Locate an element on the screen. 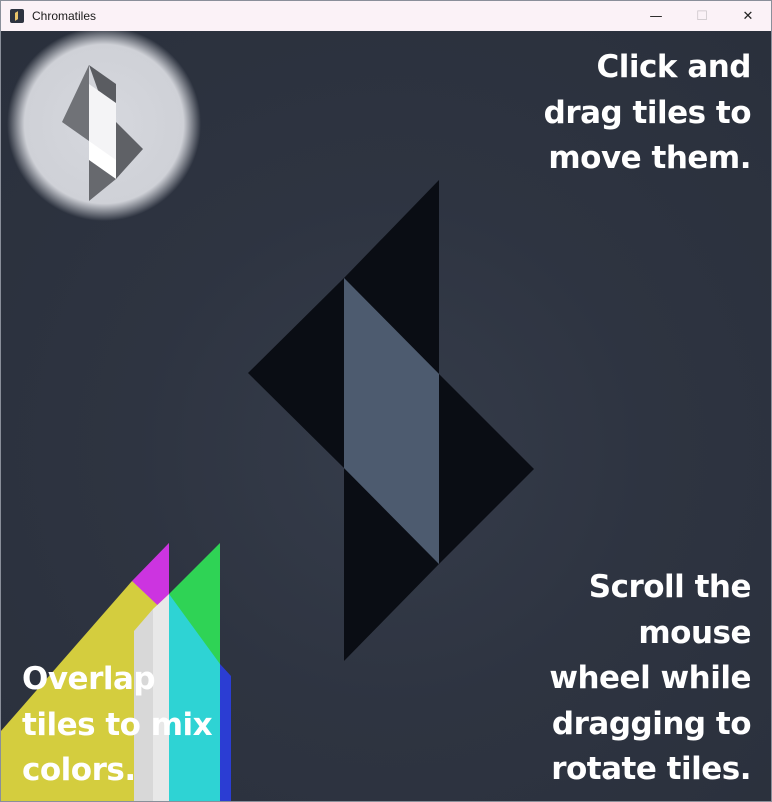 This screenshot has height=802, width=772. drag-hint-line: Click and is located at coordinates (674, 67).